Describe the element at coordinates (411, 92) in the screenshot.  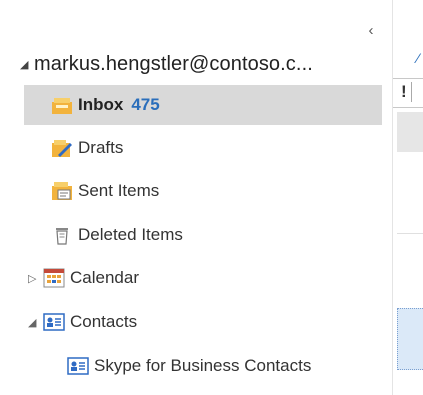
I see `column-separator` at that location.